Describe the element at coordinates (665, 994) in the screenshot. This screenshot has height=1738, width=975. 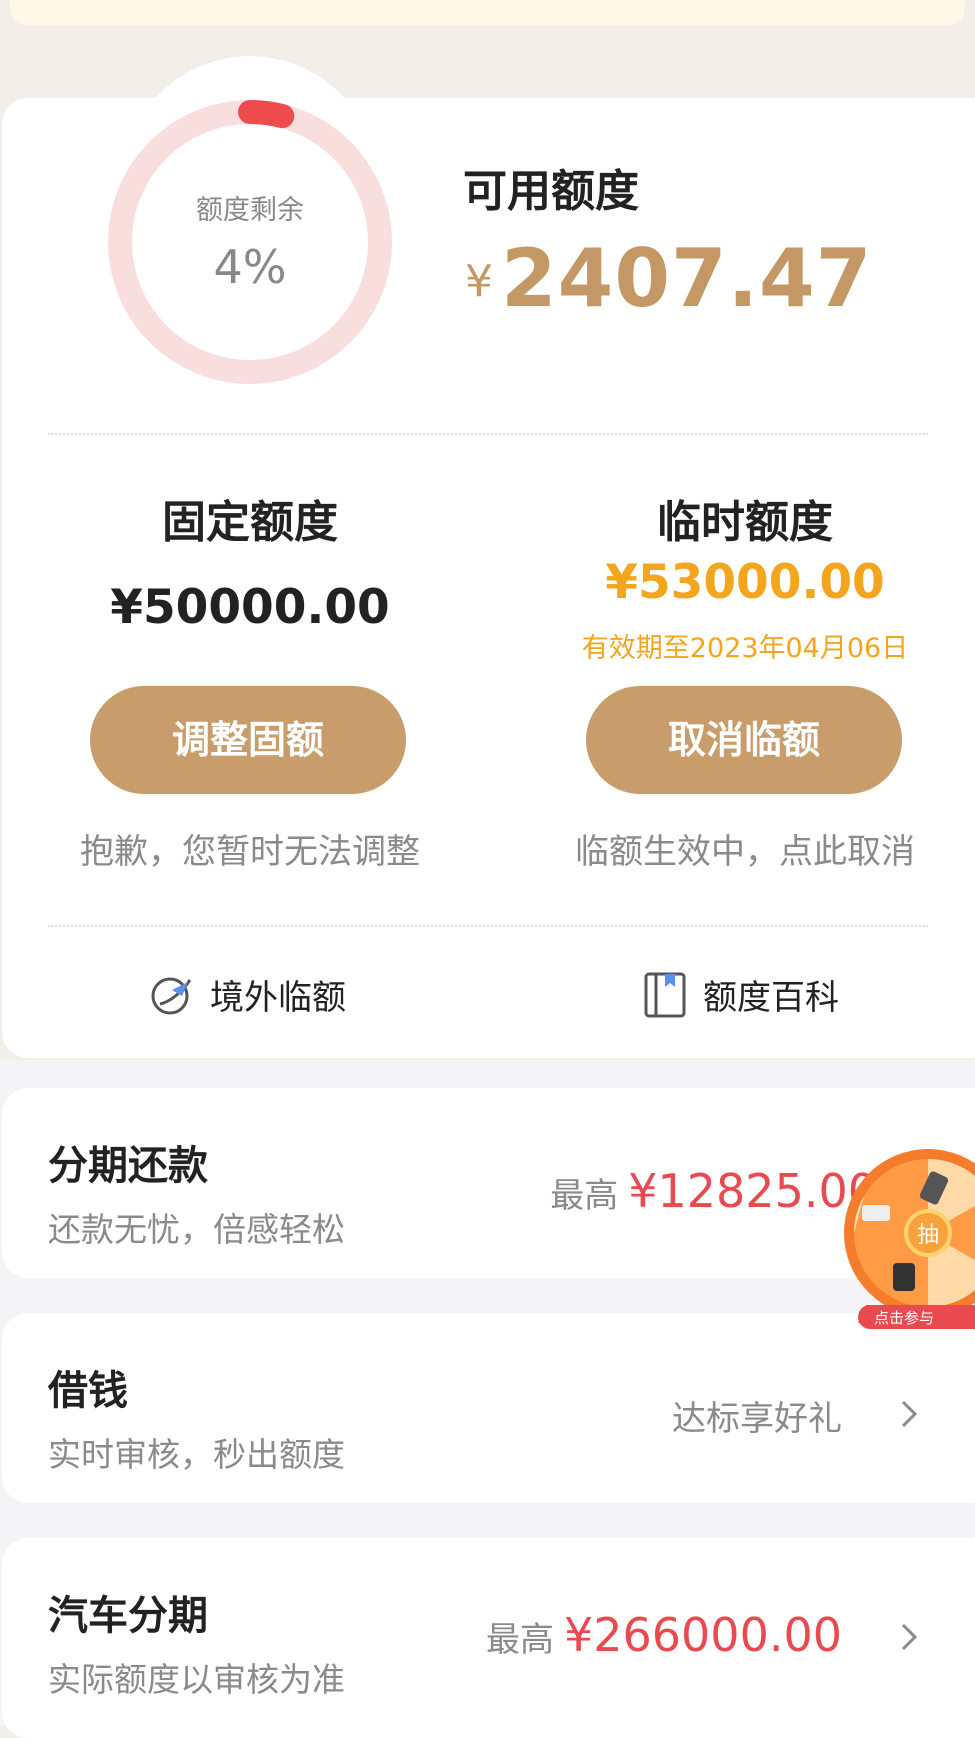
I see `book-icon` at that location.